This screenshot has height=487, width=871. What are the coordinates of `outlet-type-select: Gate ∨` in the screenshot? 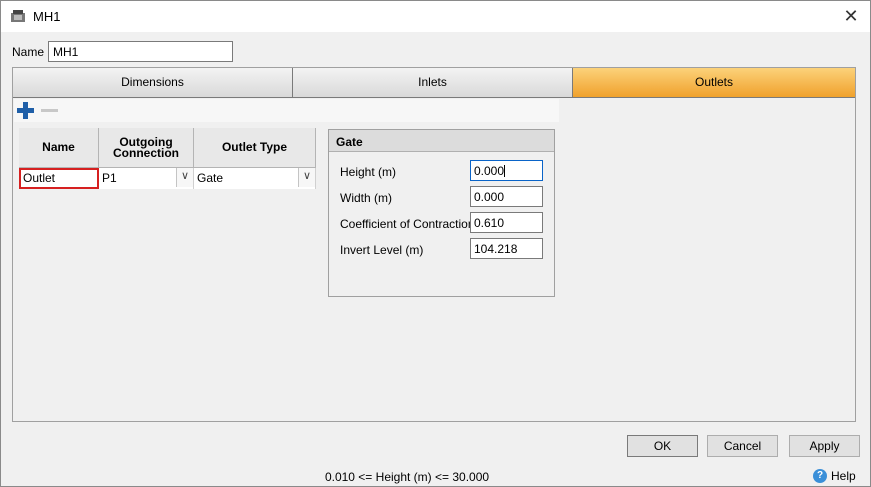 It's located at (255, 178).